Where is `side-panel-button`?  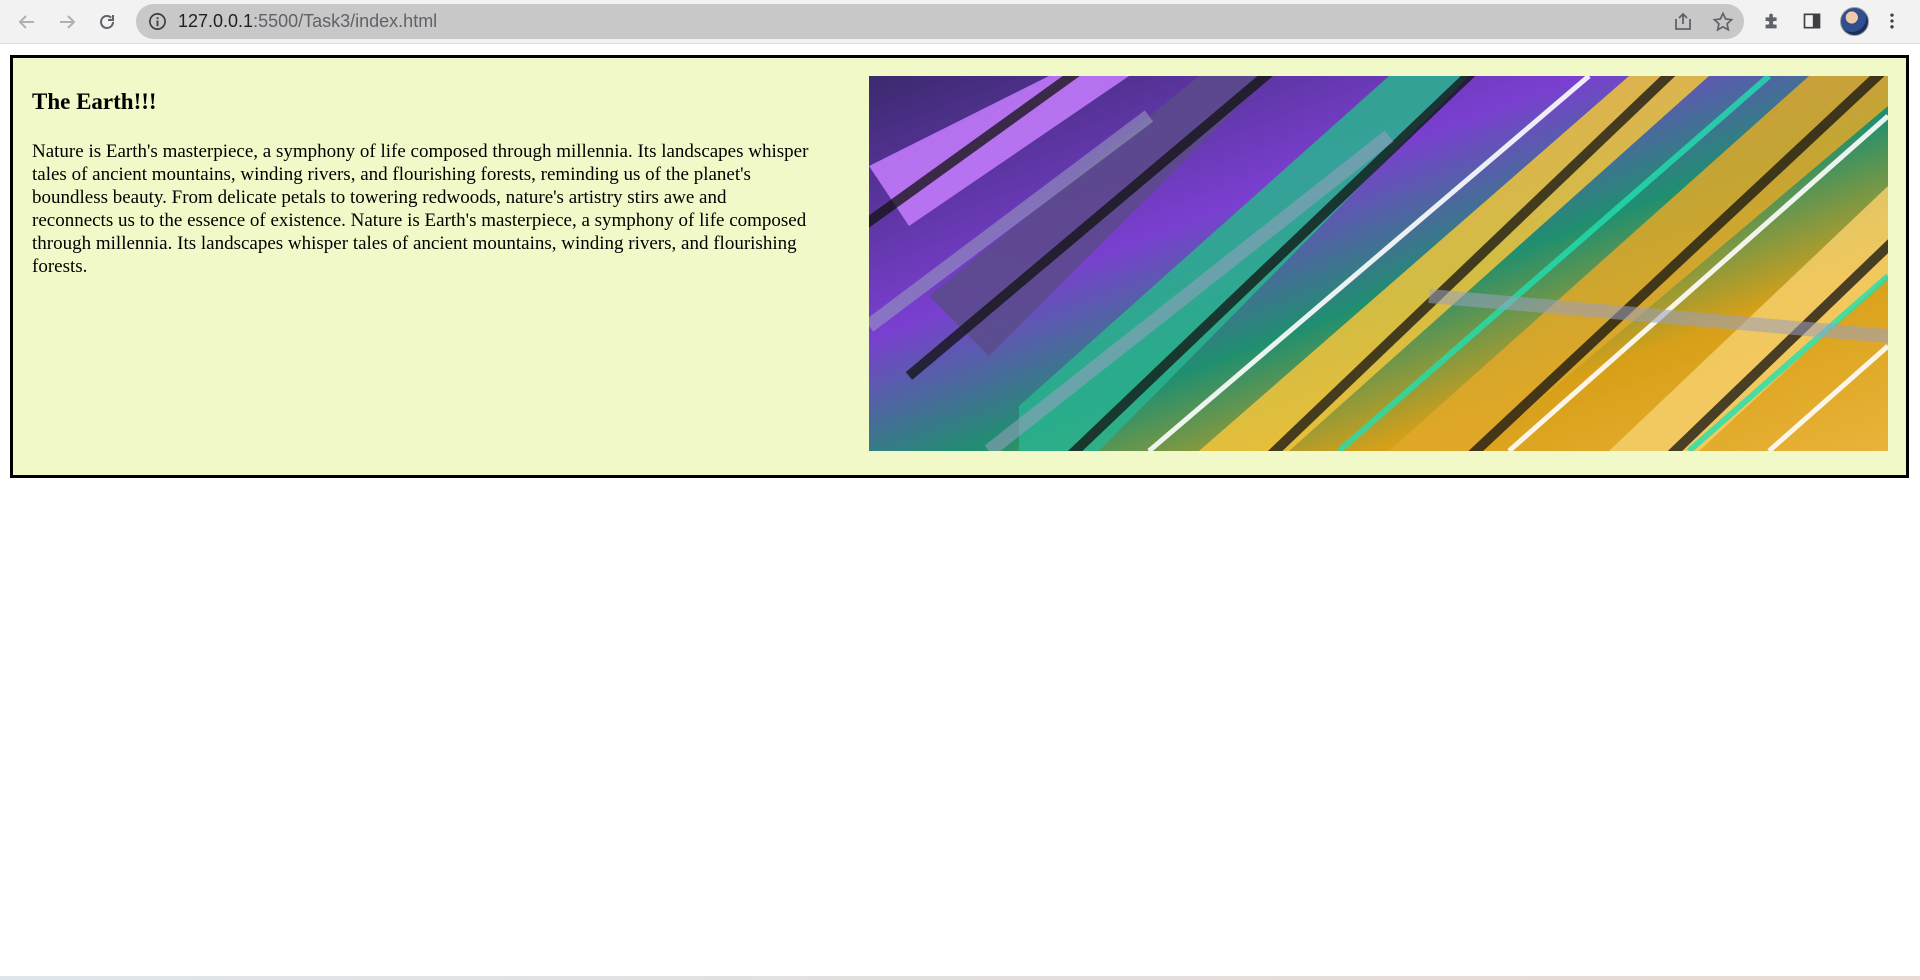
side-panel-button is located at coordinates (1812, 21).